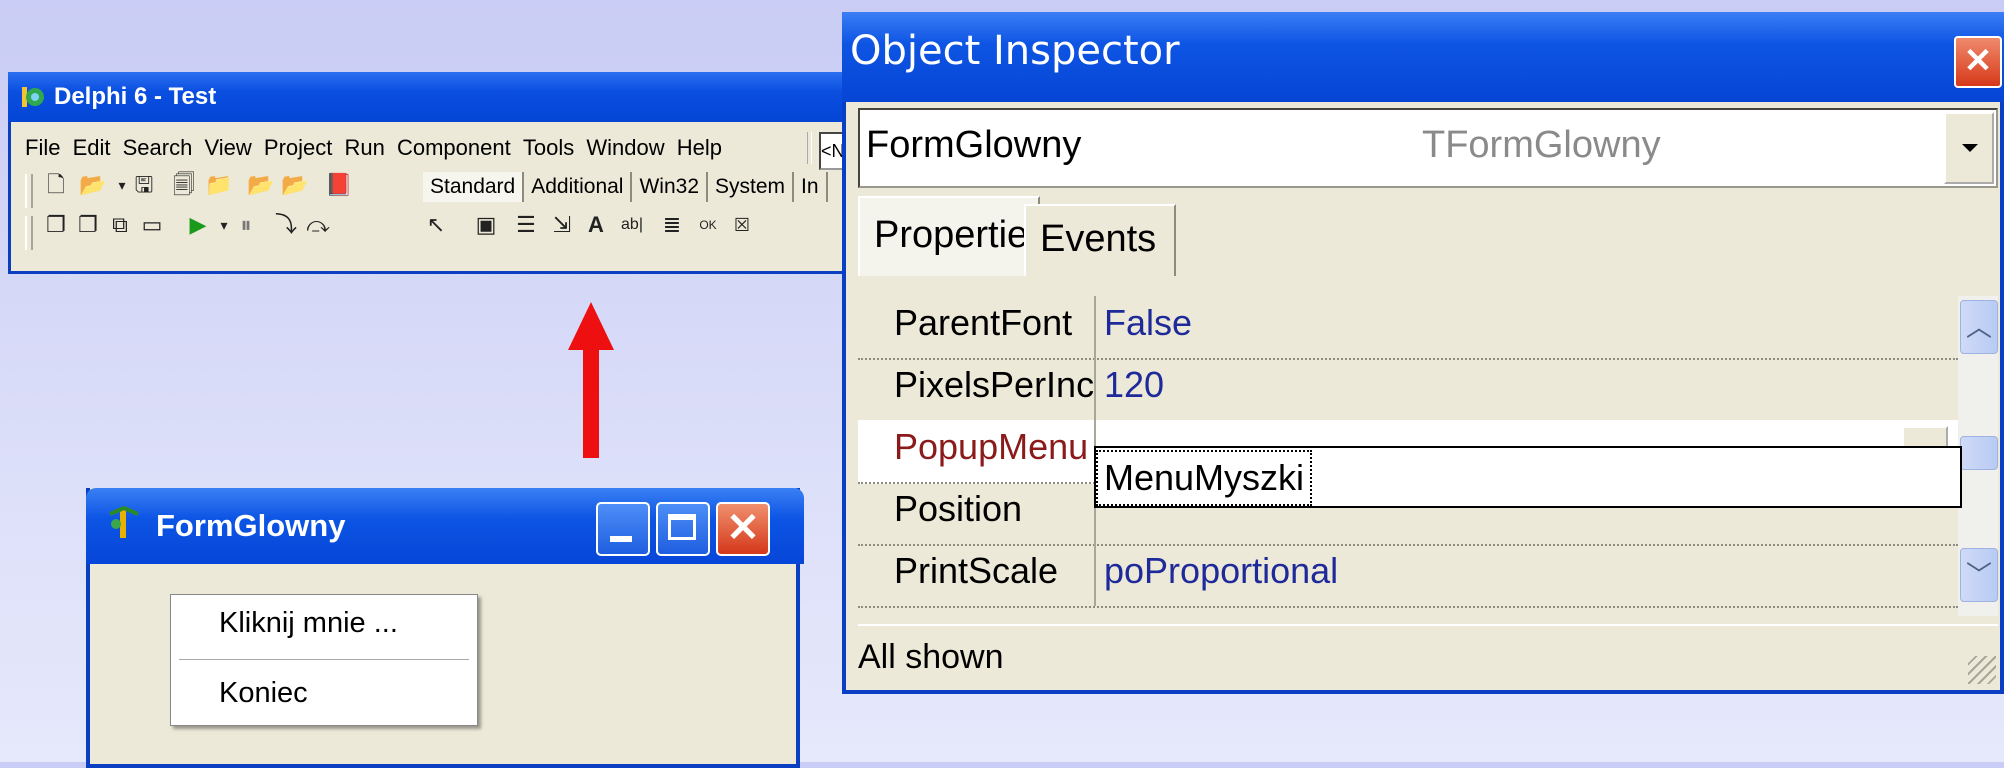 The width and height of the screenshot is (2004, 768). What do you see at coordinates (1015, 51) in the screenshot?
I see `inspector-title: Object Inspector` at bounding box center [1015, 51].